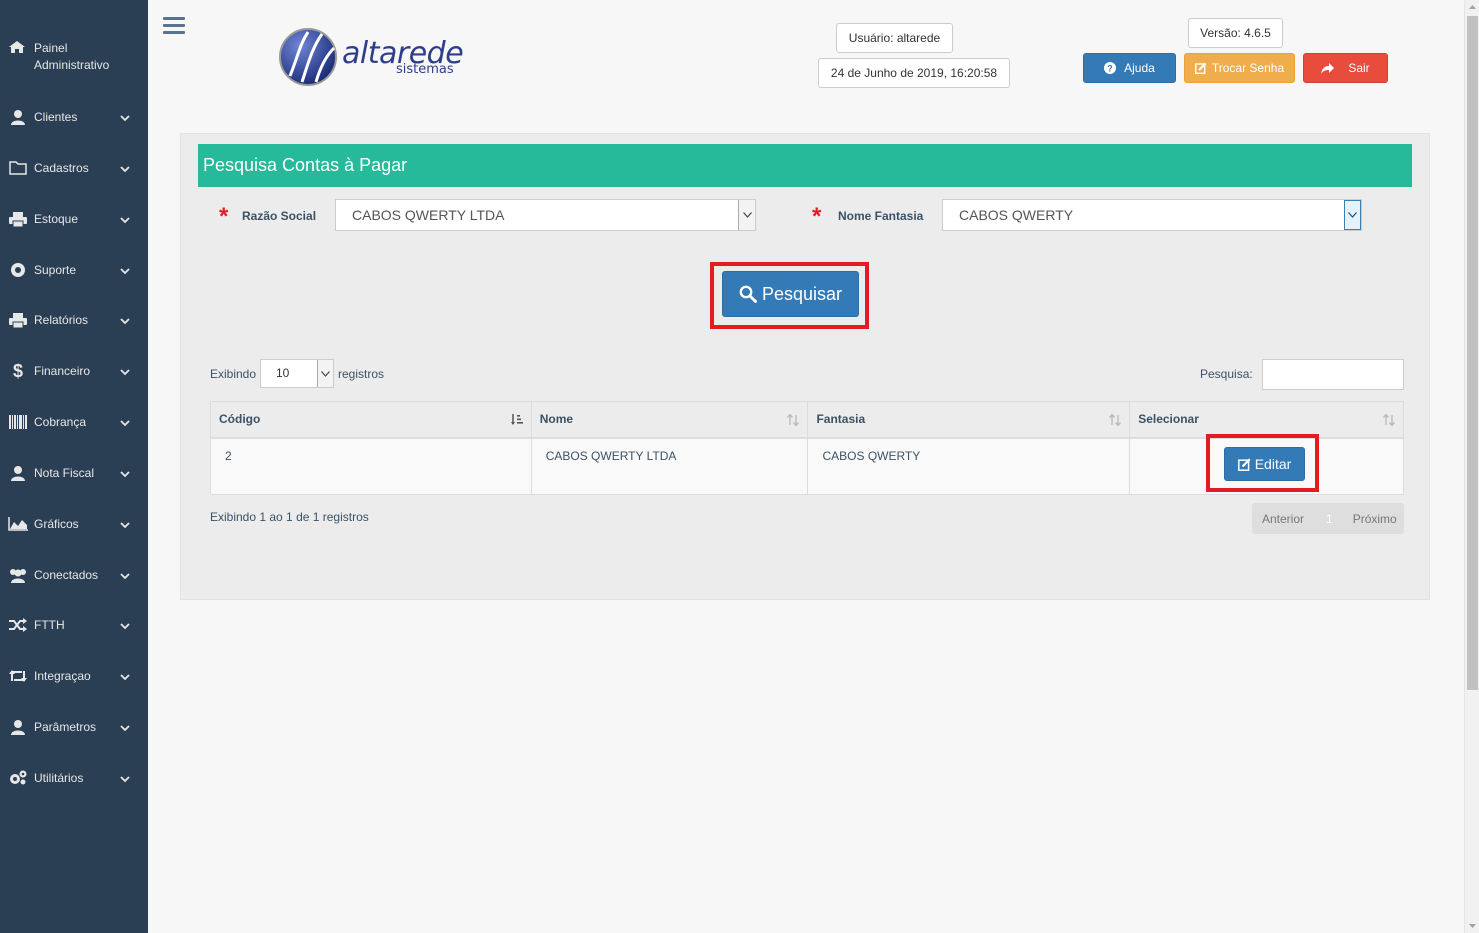  Describe the element at coordinates (74, 625) in the screenshot. I see `sidebar-item-ftth: FTTH` at that location.